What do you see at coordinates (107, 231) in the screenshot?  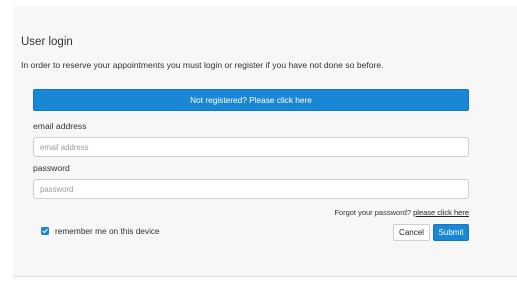 I see `remember-me-label: remember me on this device` at bounding box center [107, 231].